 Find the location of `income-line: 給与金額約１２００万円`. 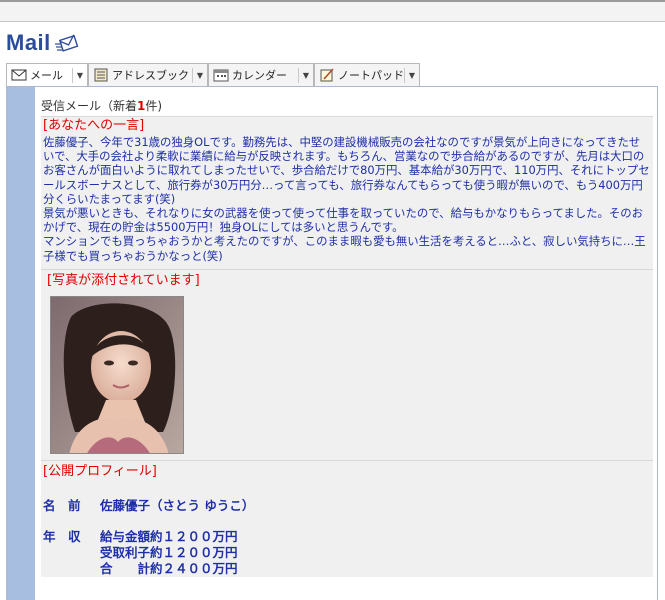

income-line: 給与金額約１２００万円 is located at coordinates (169, 536).